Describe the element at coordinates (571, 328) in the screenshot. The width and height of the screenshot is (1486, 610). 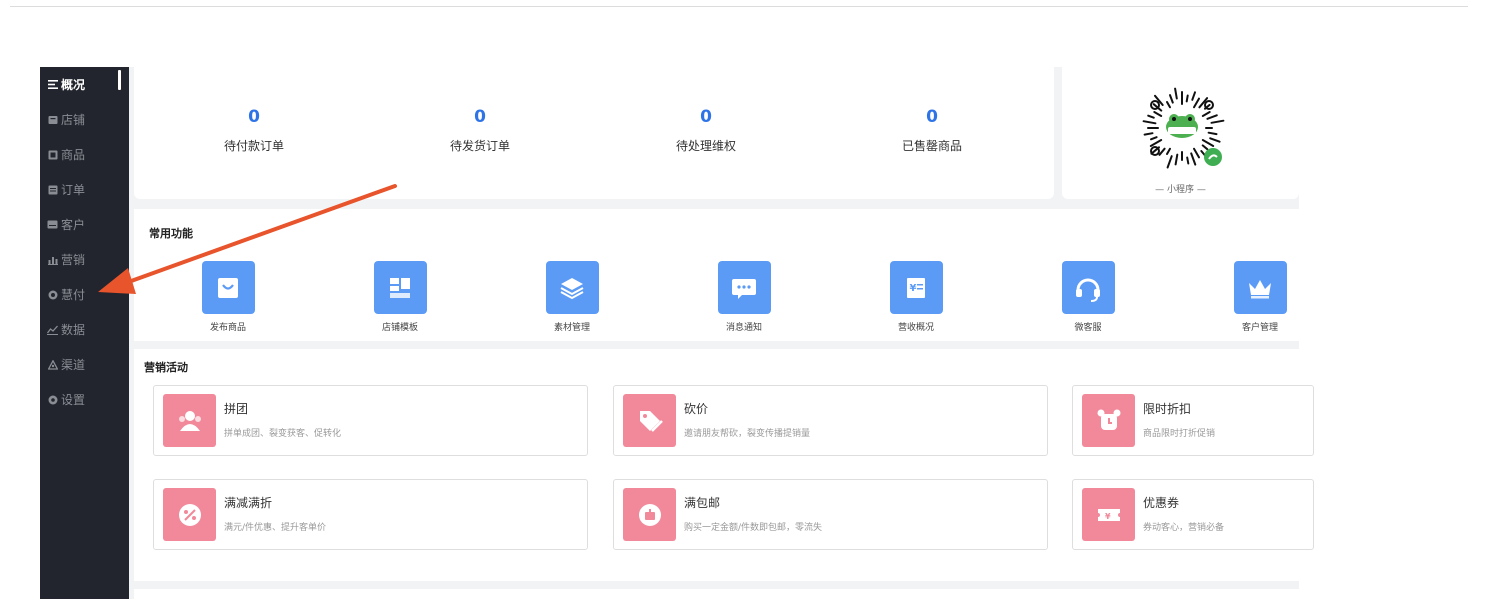
I see `func-label: 素材管理` at that location.